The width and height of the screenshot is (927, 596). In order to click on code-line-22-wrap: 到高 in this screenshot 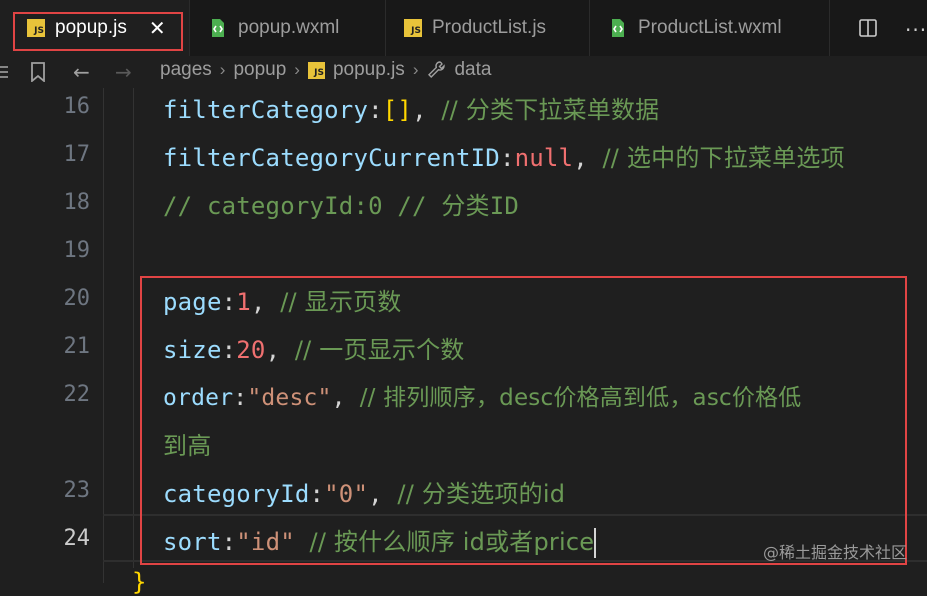, I will do `click(187, 446)`.